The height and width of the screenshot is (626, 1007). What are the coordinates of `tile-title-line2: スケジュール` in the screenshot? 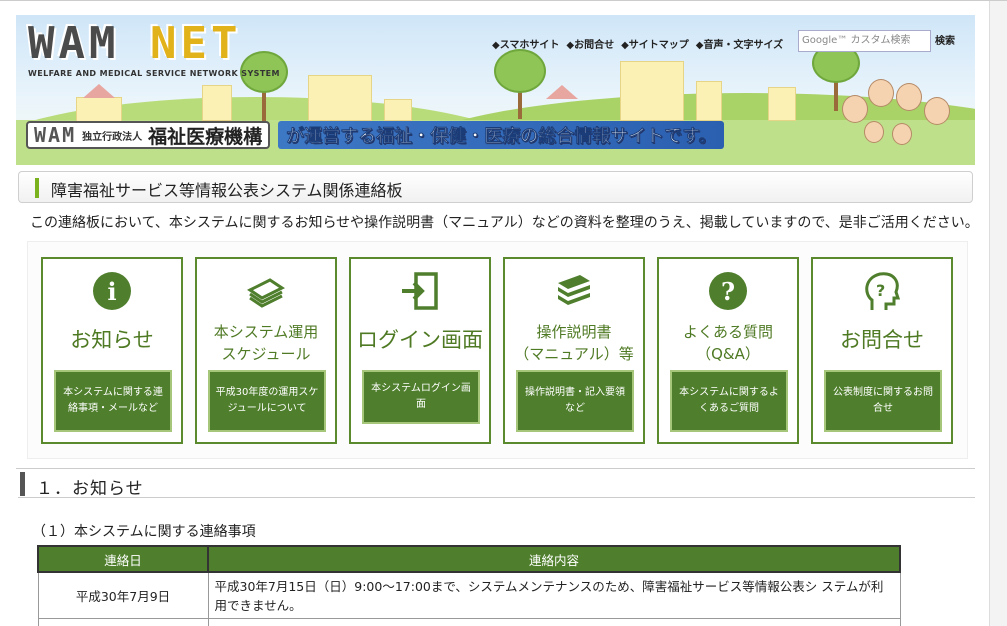 It's located at (266, 354).